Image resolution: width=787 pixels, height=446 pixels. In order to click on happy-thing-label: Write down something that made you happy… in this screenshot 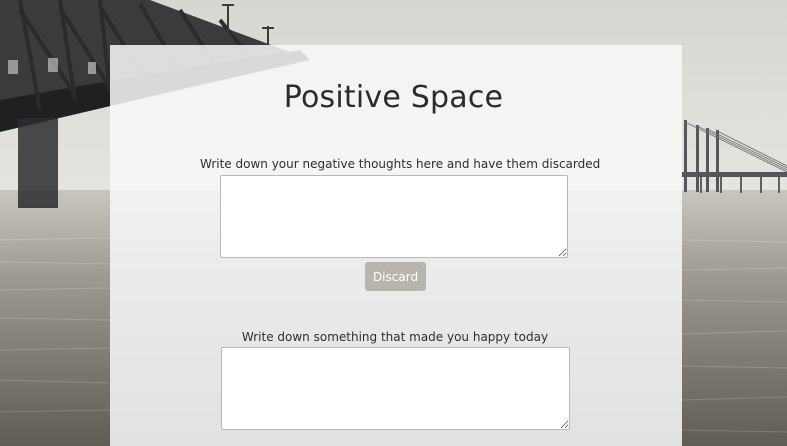, I will do `click(395, 337)`.